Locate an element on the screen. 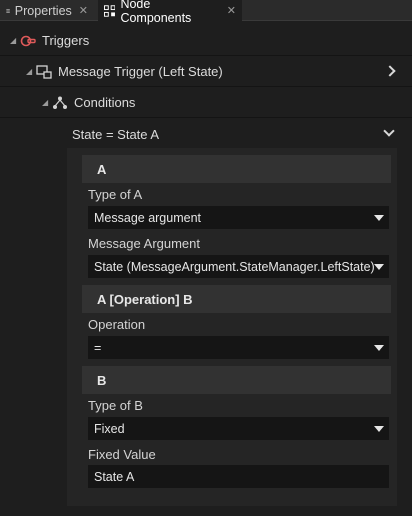  components-icon is located at coordinates (110, 10).